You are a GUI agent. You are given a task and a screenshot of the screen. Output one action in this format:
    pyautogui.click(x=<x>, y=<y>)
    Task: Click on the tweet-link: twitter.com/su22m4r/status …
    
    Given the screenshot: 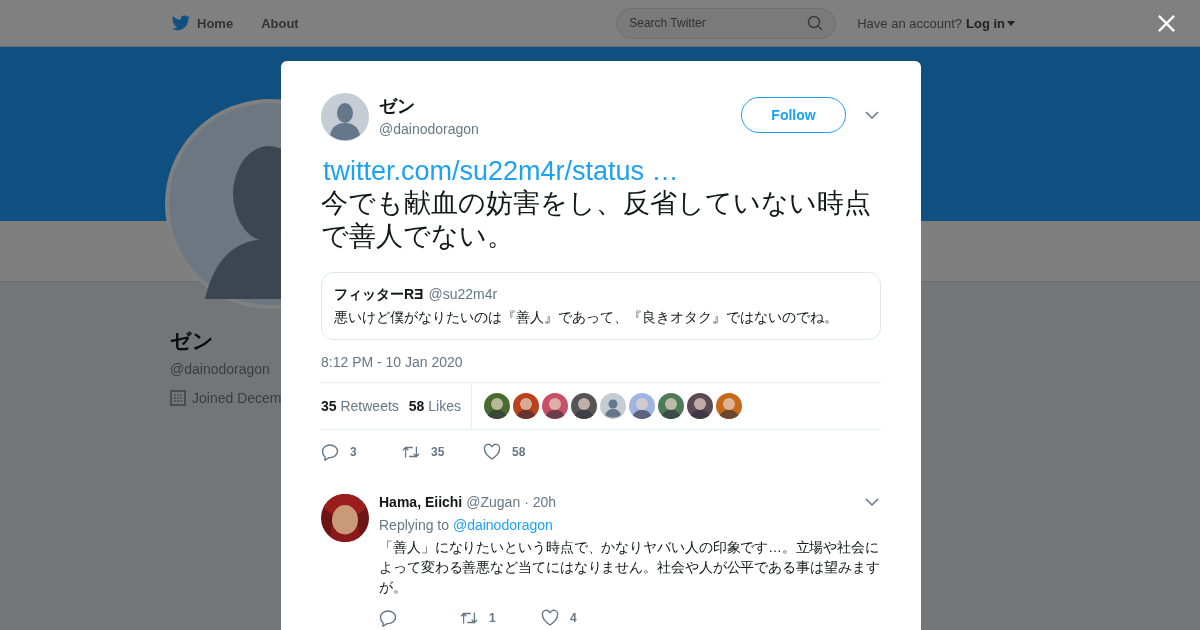 What is the action you would take?
    pyautogui.click(x=601, y=171)
    